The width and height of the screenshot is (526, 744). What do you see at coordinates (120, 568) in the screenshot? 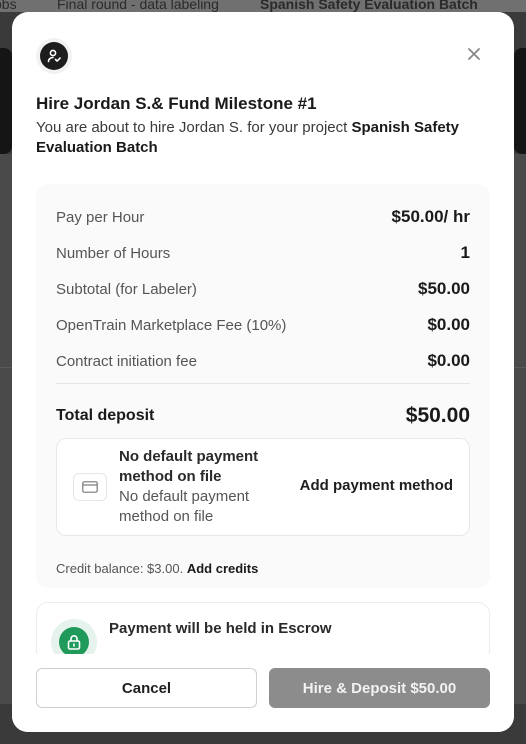
I see `credit-balance-text: Credit balance: $3.00.` at bounding box center [120, 568].